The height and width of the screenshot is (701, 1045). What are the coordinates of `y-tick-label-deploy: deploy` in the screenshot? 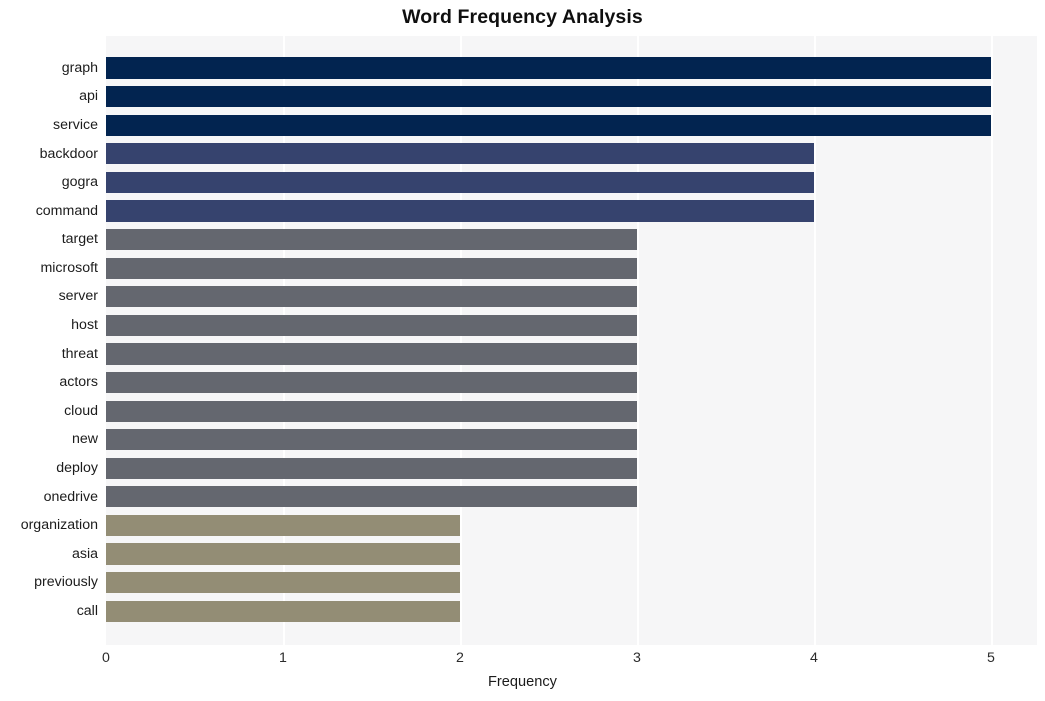 It's located at (77, 468).